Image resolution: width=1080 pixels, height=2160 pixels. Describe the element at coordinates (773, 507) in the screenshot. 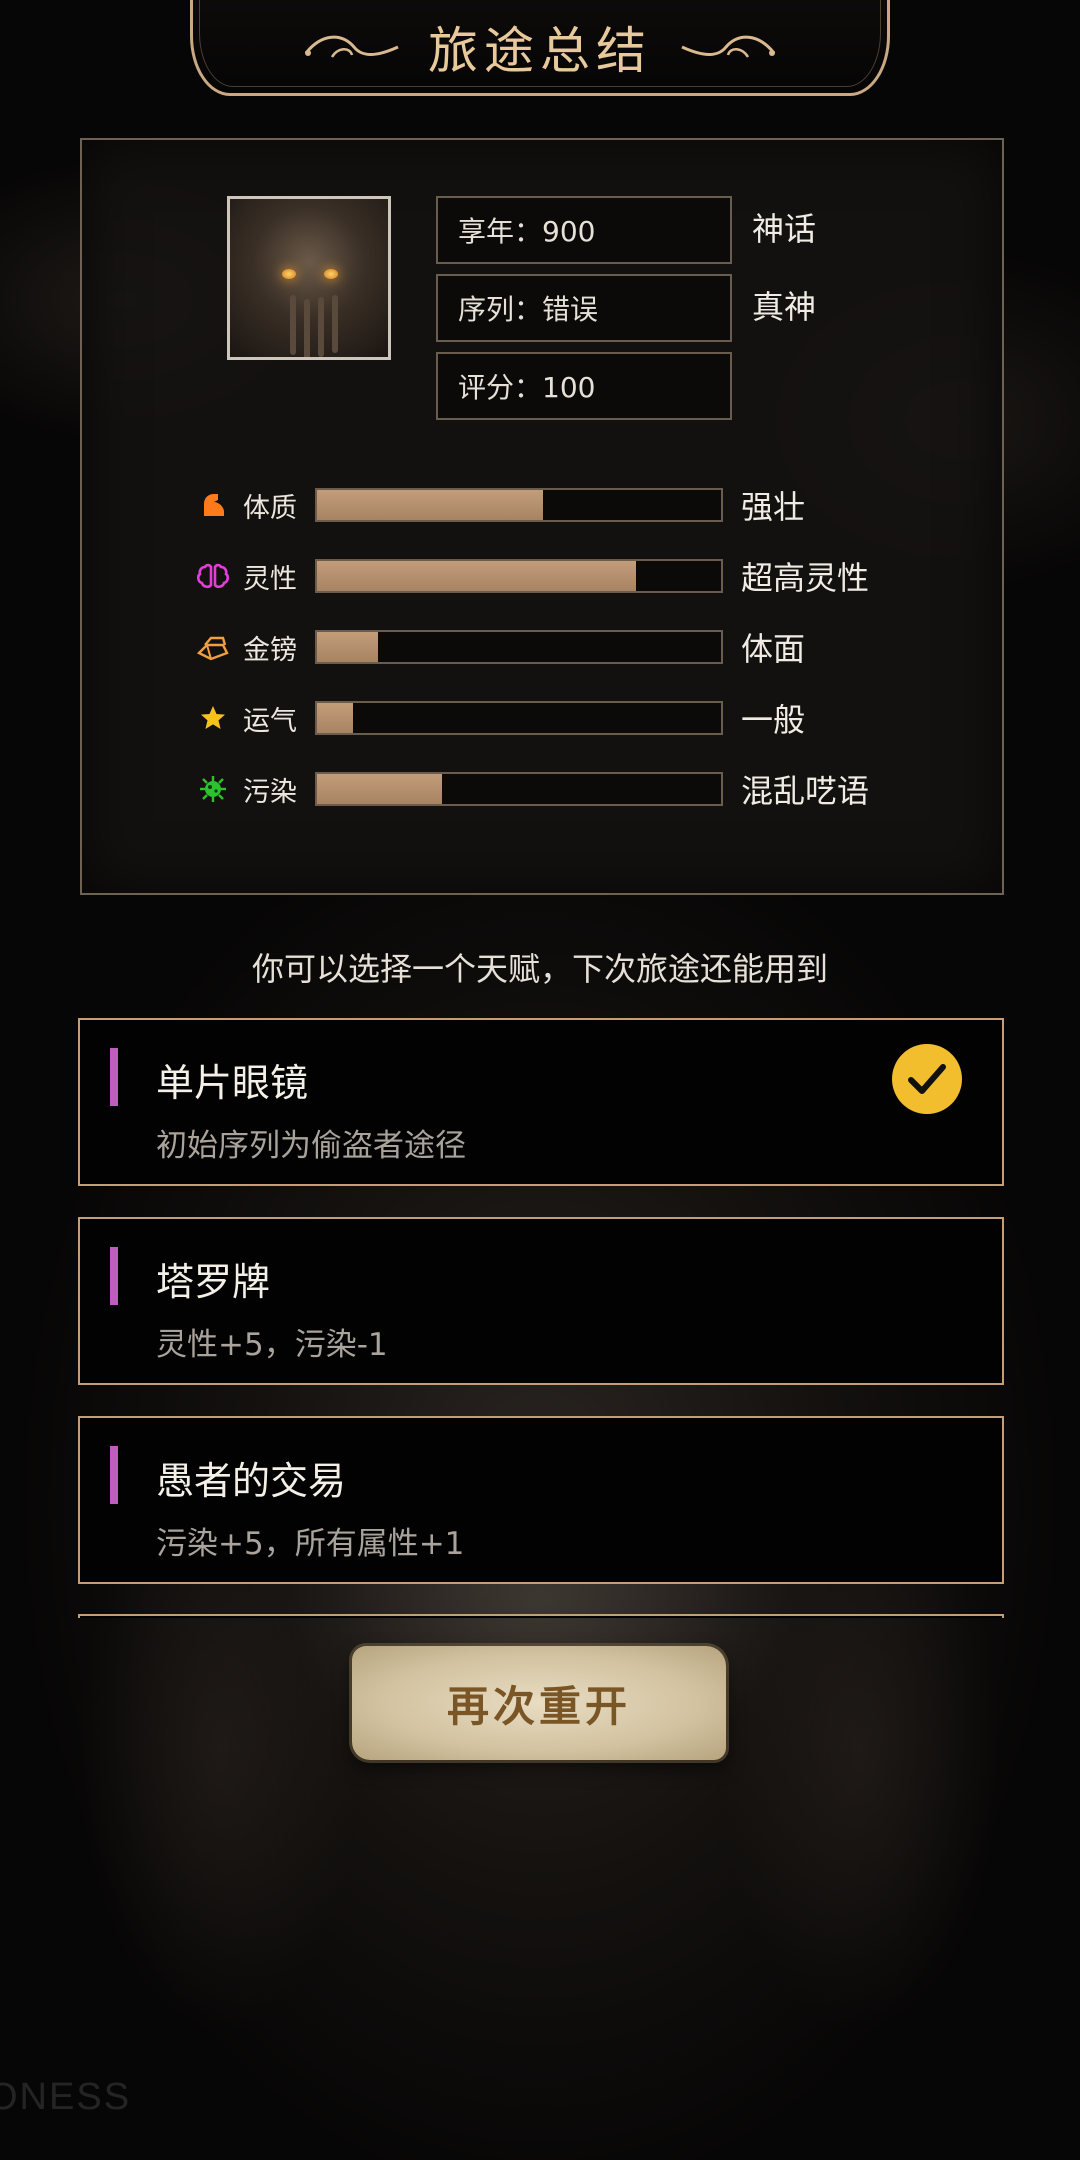

I see `stat-desc: 强壮` at that location.